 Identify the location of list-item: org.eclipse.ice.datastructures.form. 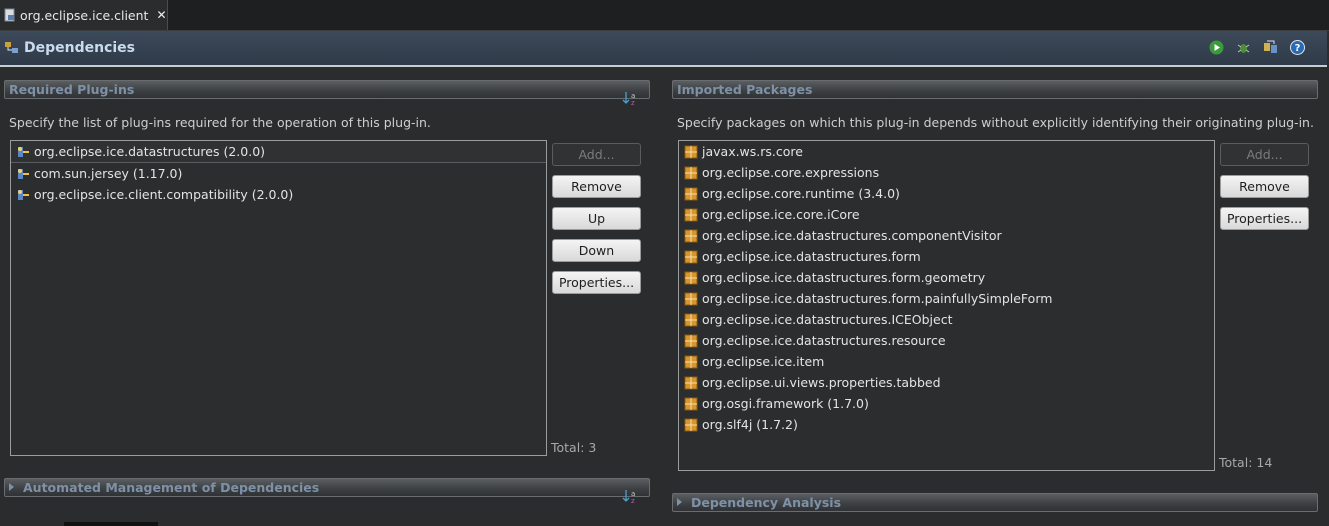
(946, 256).